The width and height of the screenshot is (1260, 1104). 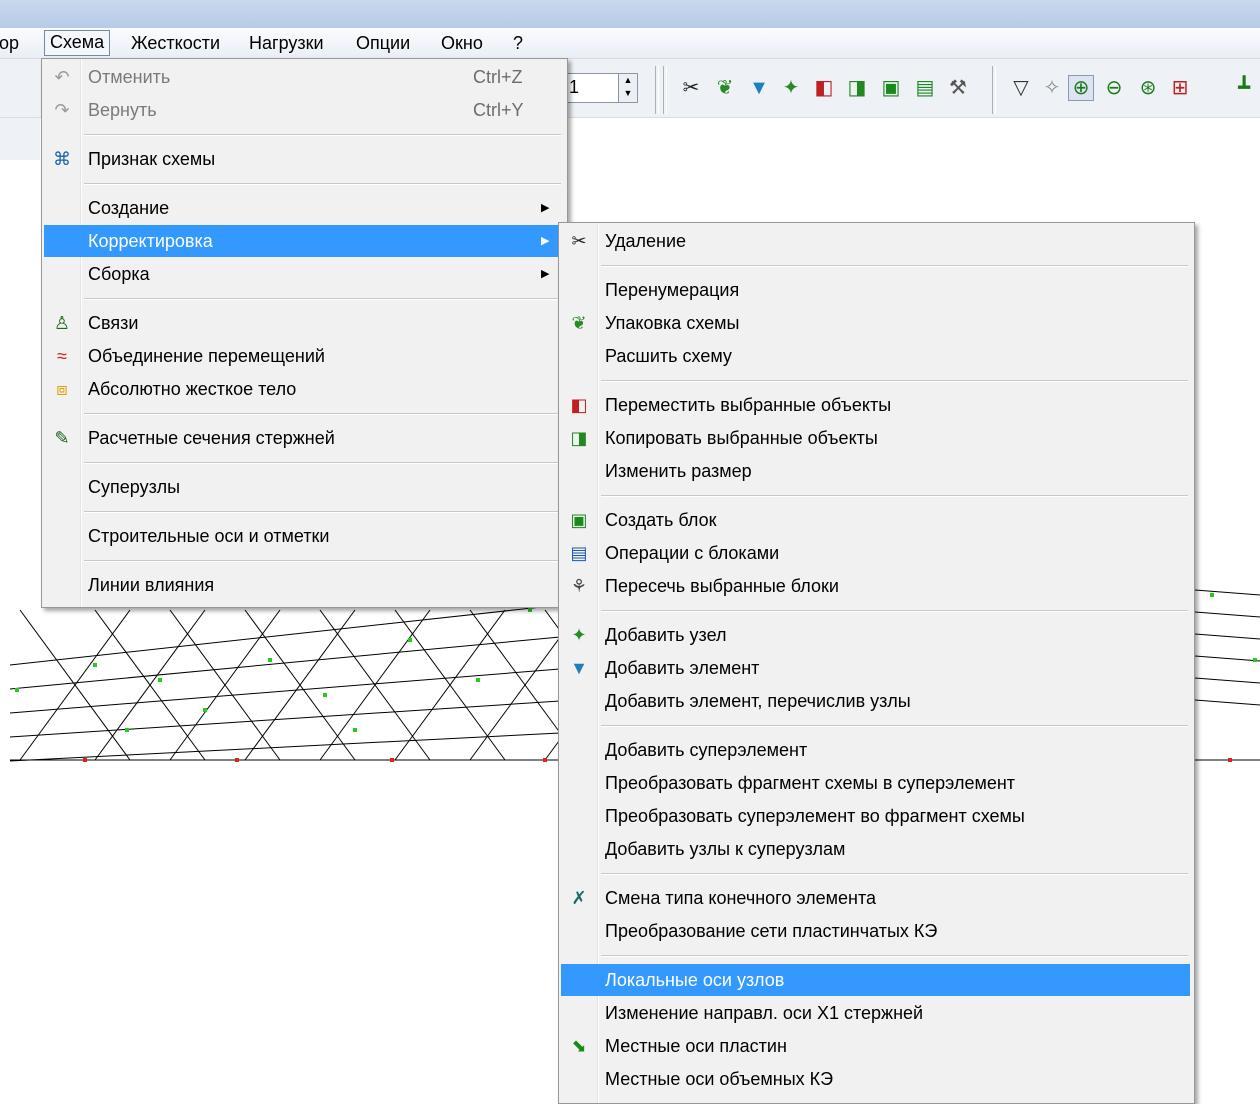 What do you see at coordinates (462, 43) in the screenshot?
I see `menu-window: Окно` at bounding box center [462, 43].